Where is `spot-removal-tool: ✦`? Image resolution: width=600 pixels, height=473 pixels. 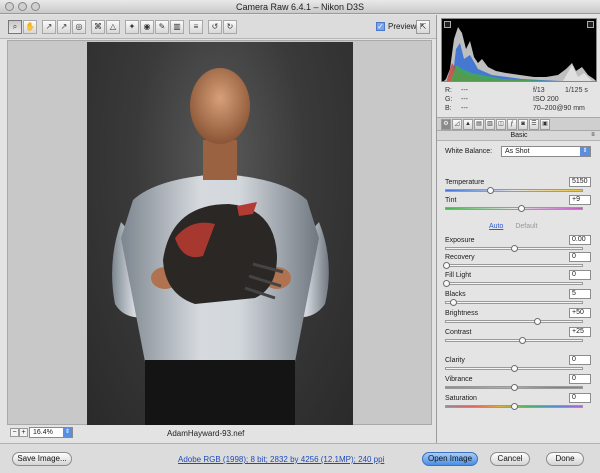
spot-removal-tool: ✦ is located at coordinates (132, 27).